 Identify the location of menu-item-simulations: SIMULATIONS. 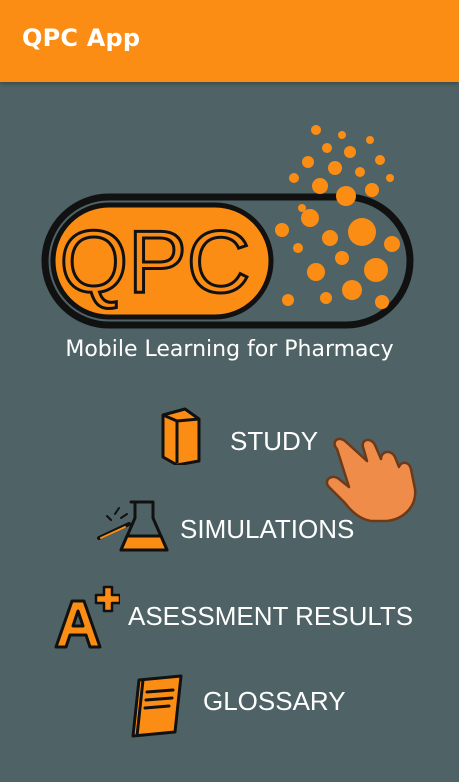
(240, 528).